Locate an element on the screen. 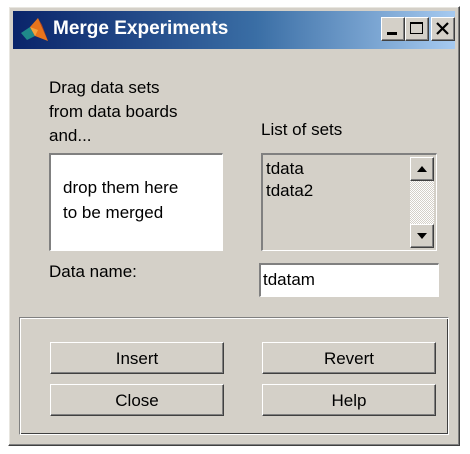 This screenshot has height=454, width=470. maximize-icon is located at coordinates (416, 28).